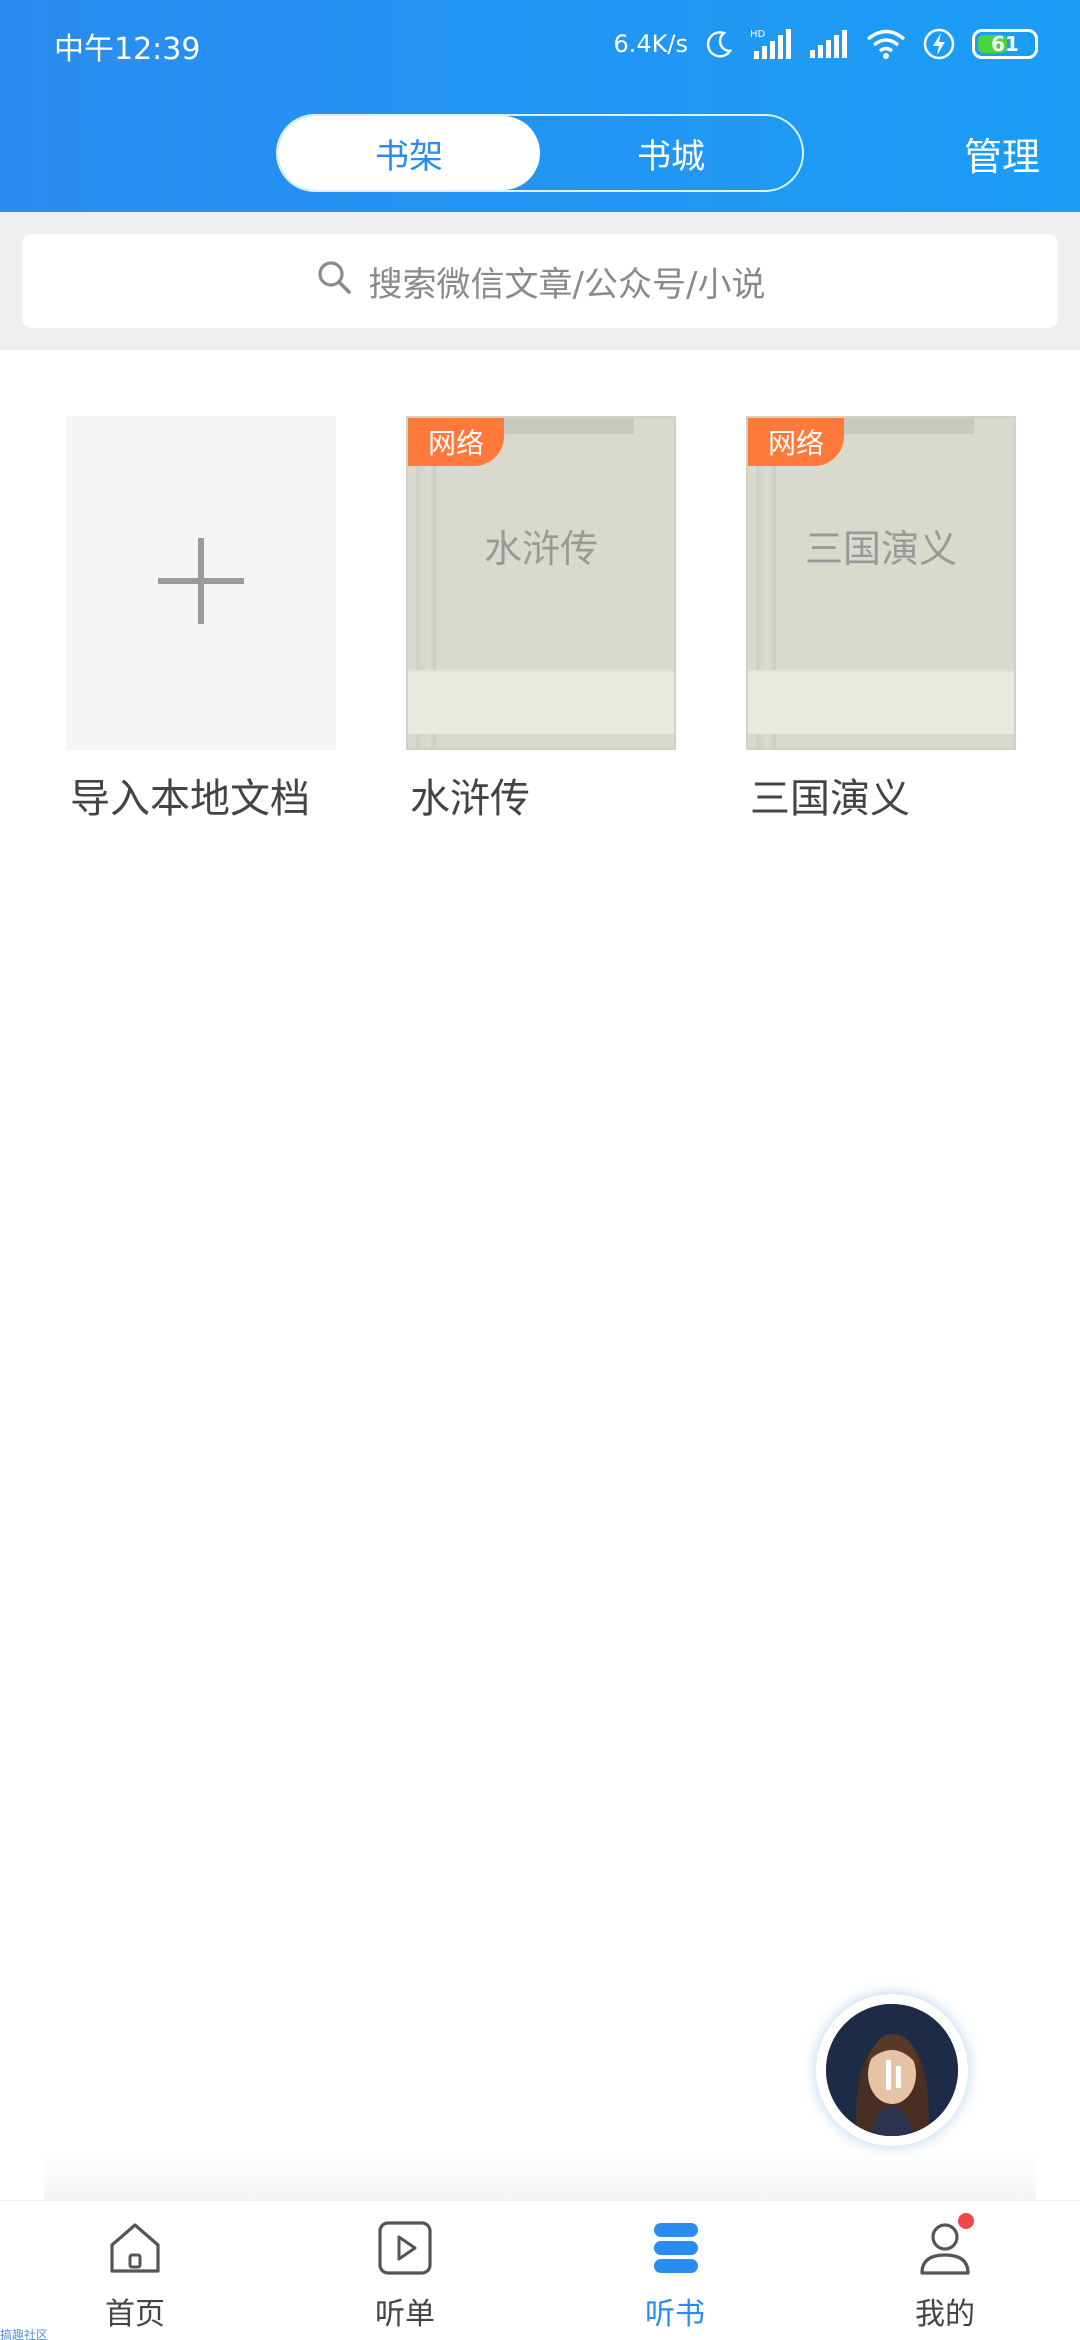 This screenshot has height=2340, width=1080. What do you see at coordinates (540, 549) in the screenshot?
I see `cover-title: 水浒传` at bounding box center [540, 549].